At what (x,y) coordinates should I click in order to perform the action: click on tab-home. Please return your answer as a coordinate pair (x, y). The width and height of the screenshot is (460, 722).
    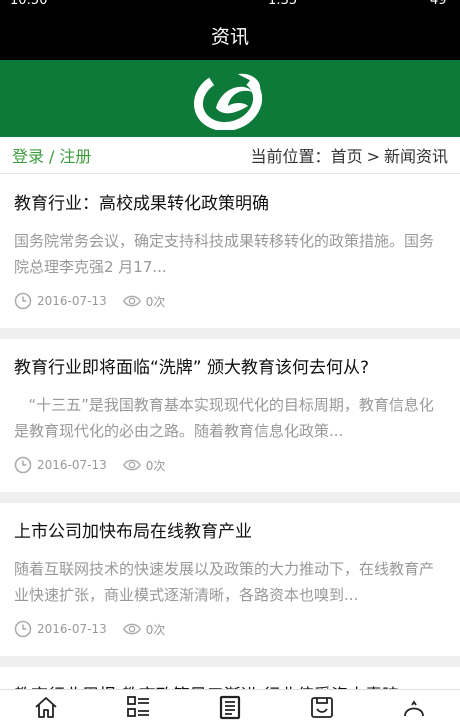
    Looking at the image, I should click on (46, 706).